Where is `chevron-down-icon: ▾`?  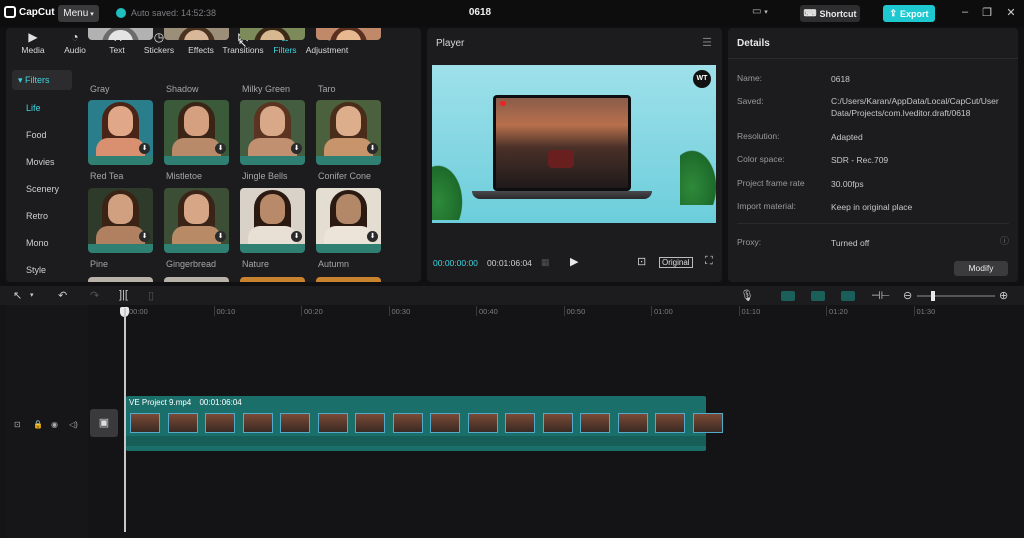
chevron-down-icon: ▾ is located at coordinates (32, 295).